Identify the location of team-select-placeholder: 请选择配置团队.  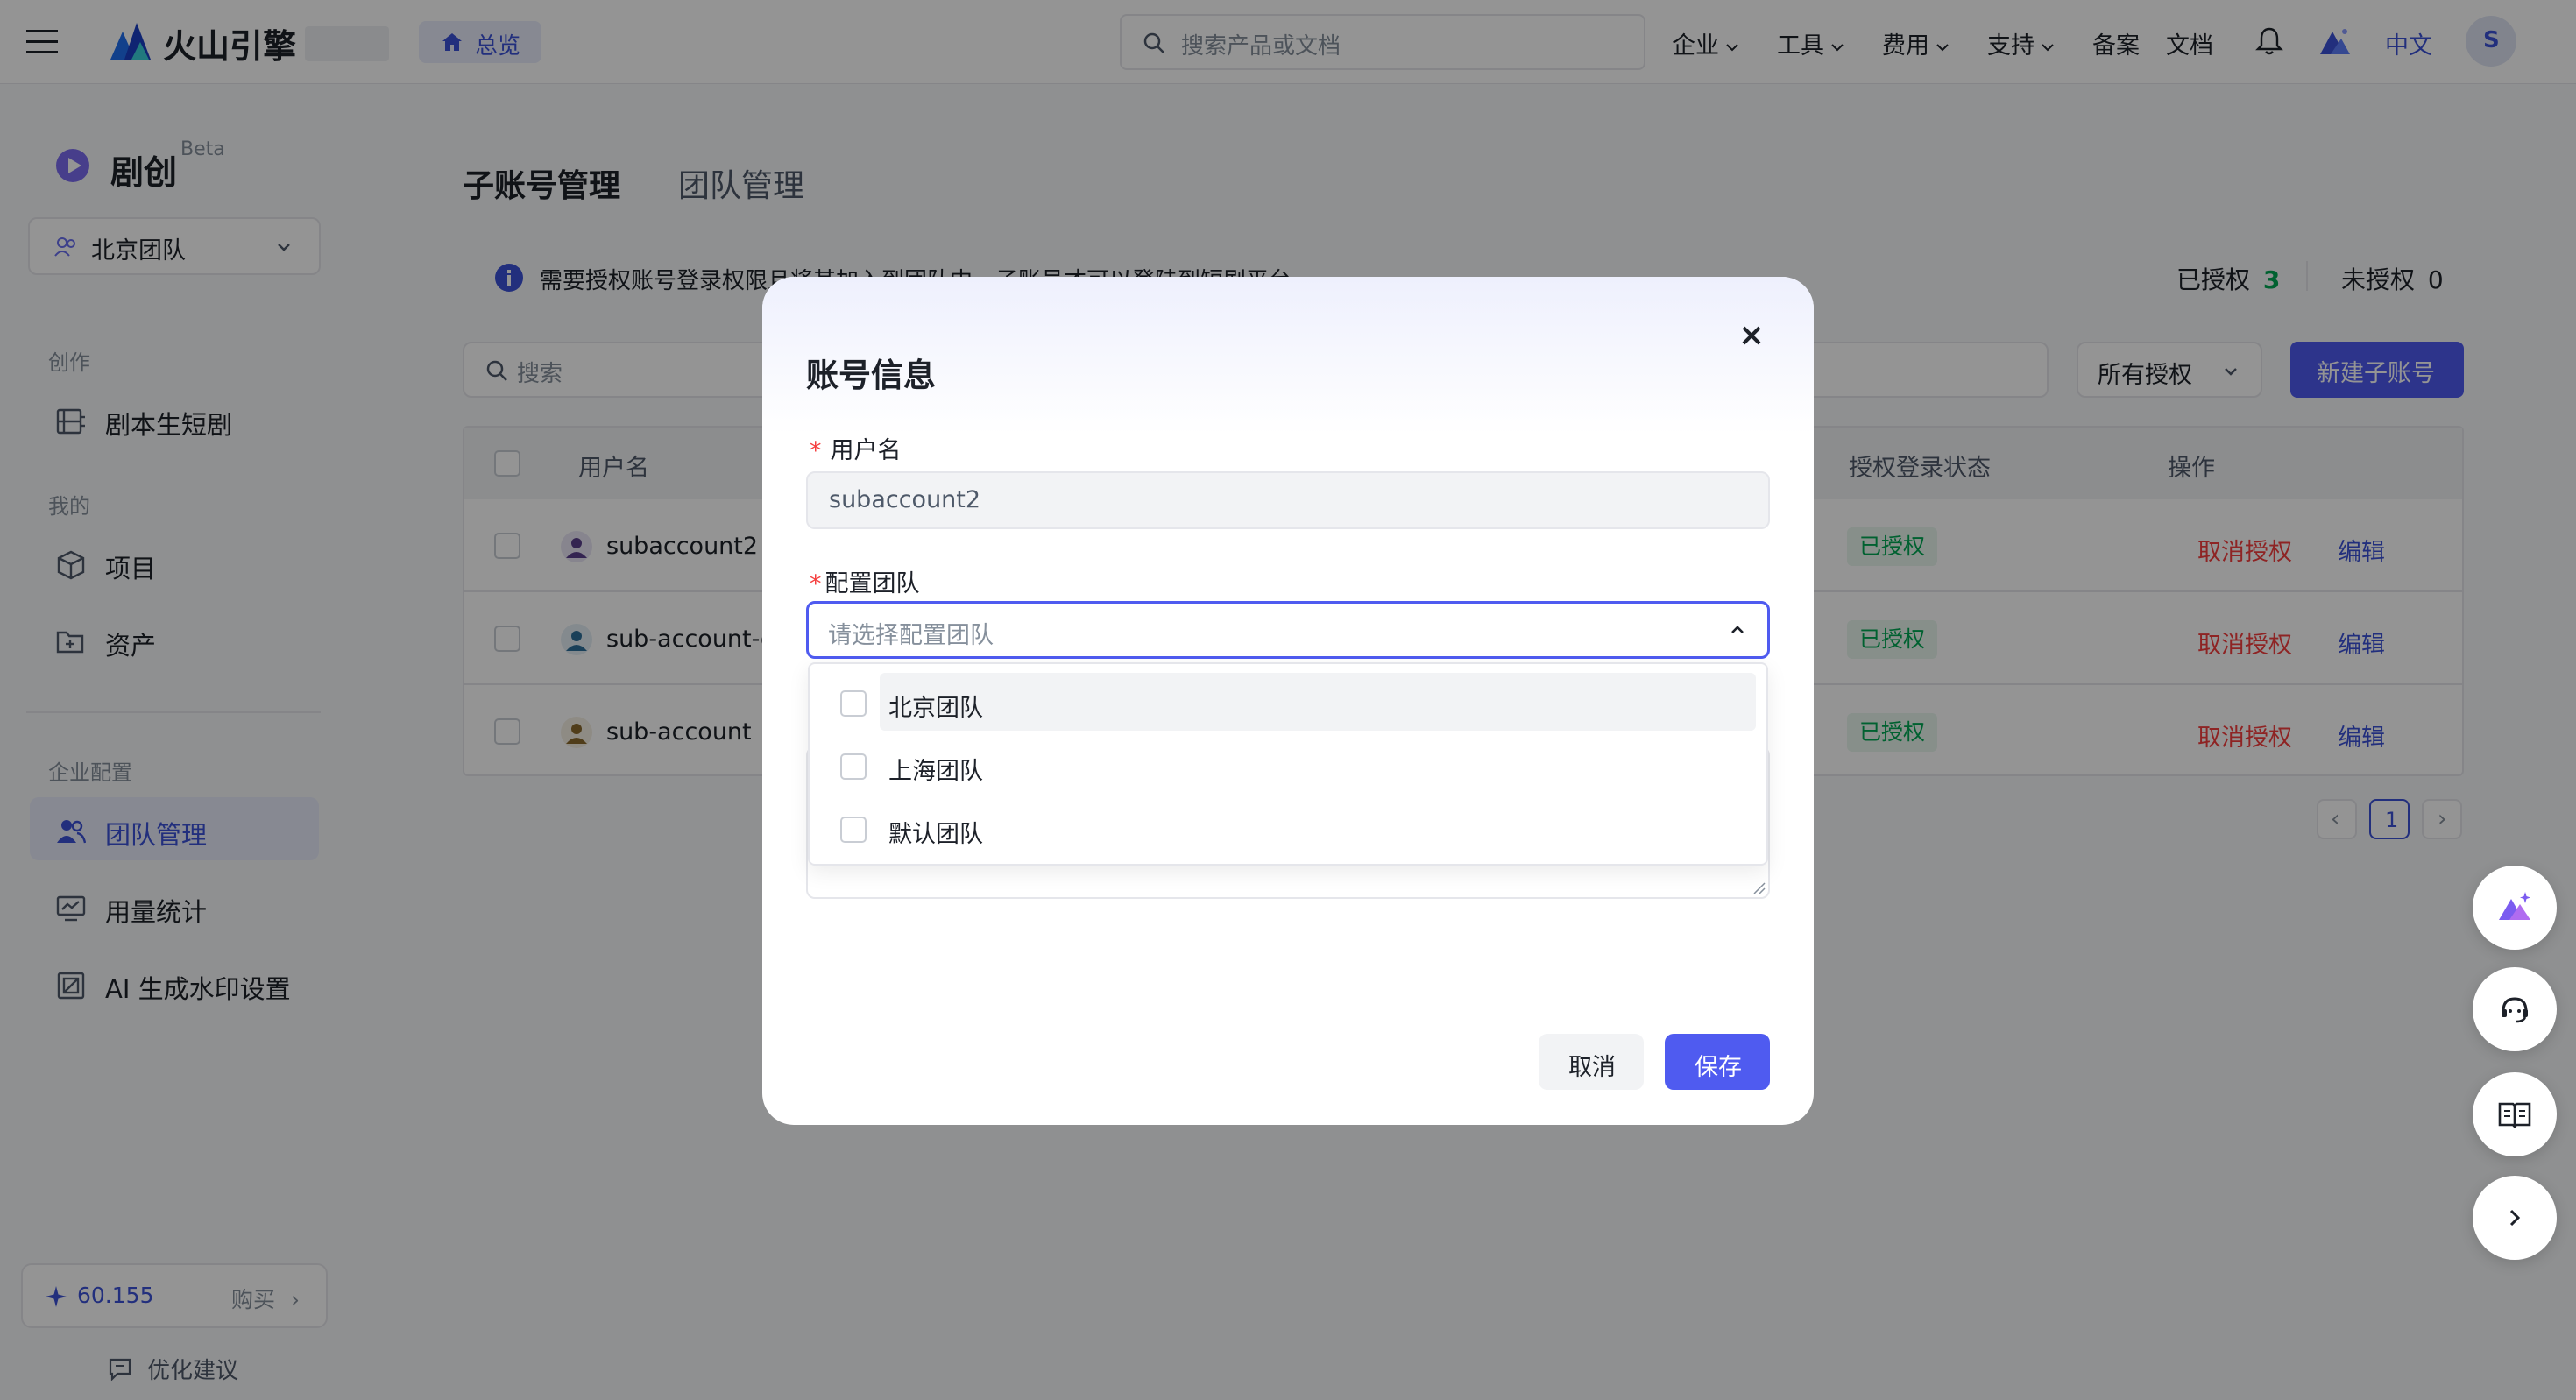
(911, 635).